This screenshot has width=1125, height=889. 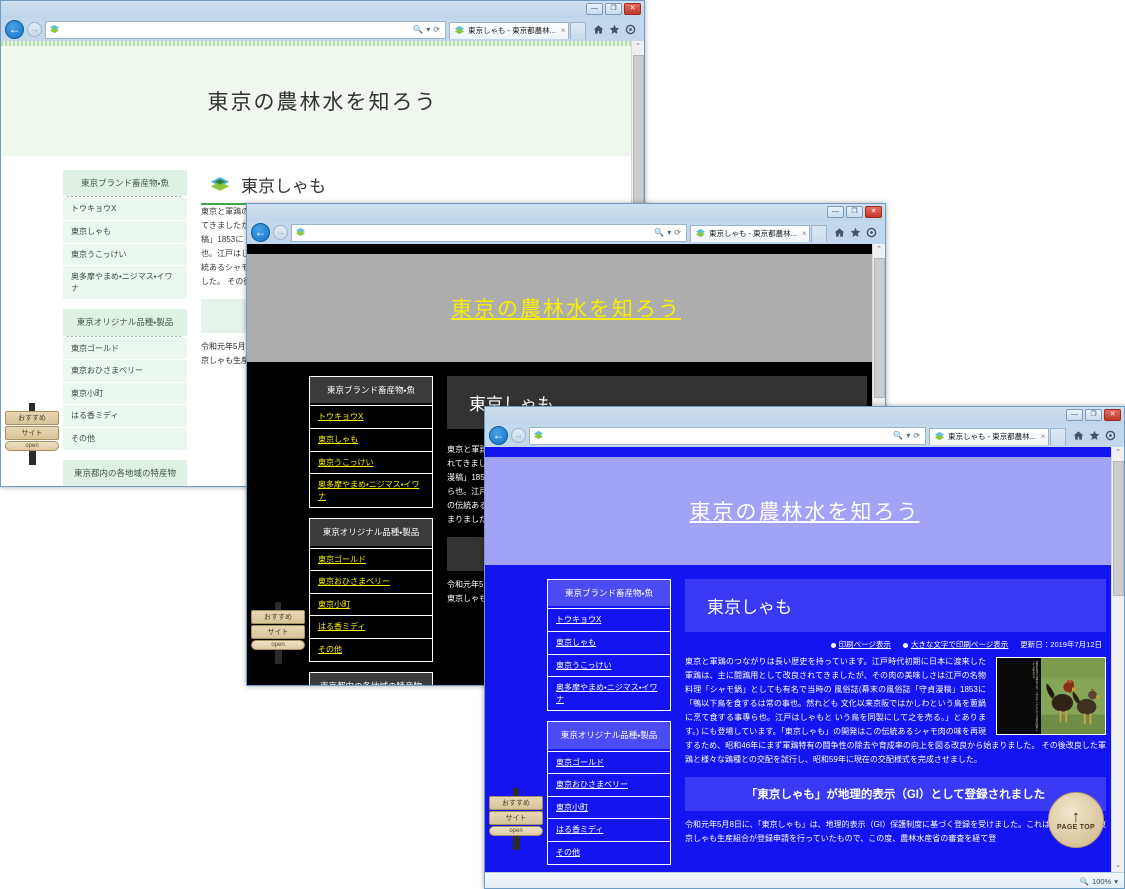 I want to click on print-page-link: 印刷ページ表示, so click(x=860, y=644).